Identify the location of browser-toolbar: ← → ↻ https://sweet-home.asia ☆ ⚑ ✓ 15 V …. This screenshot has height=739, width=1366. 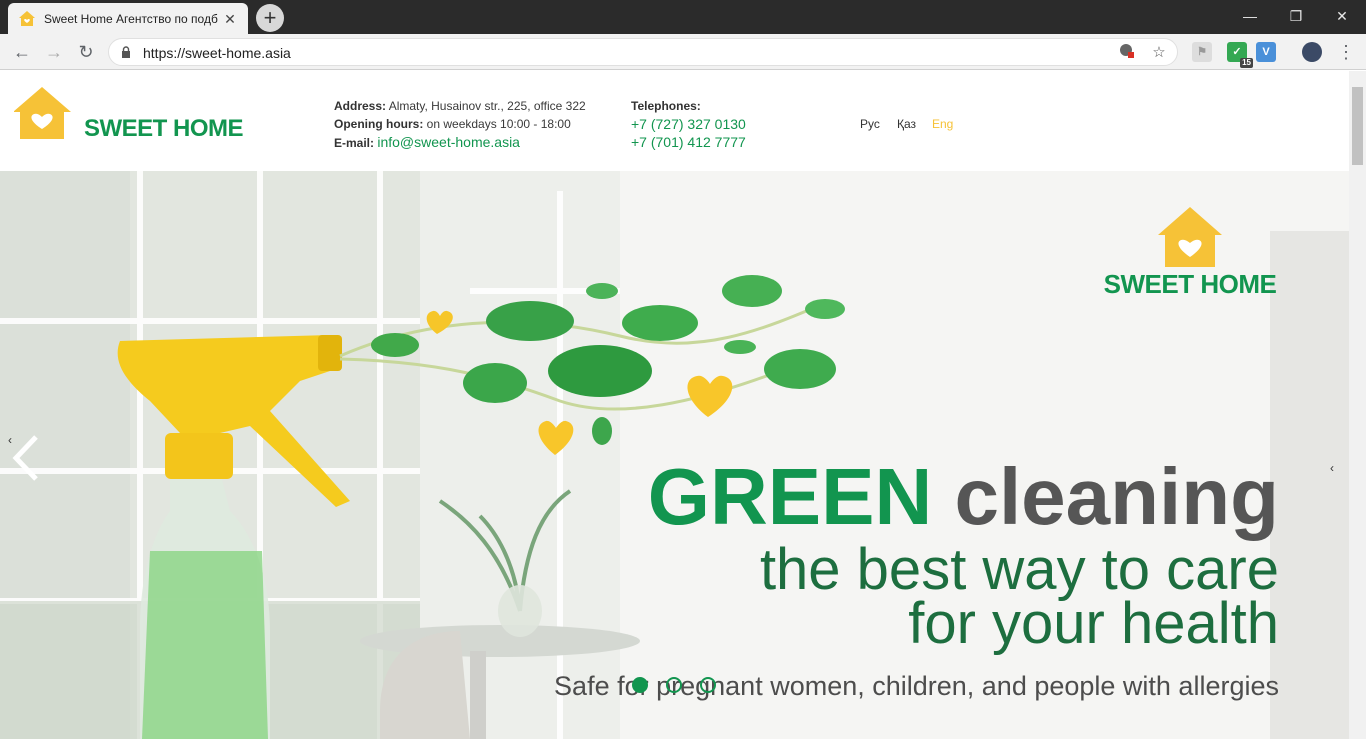
(683, 52).